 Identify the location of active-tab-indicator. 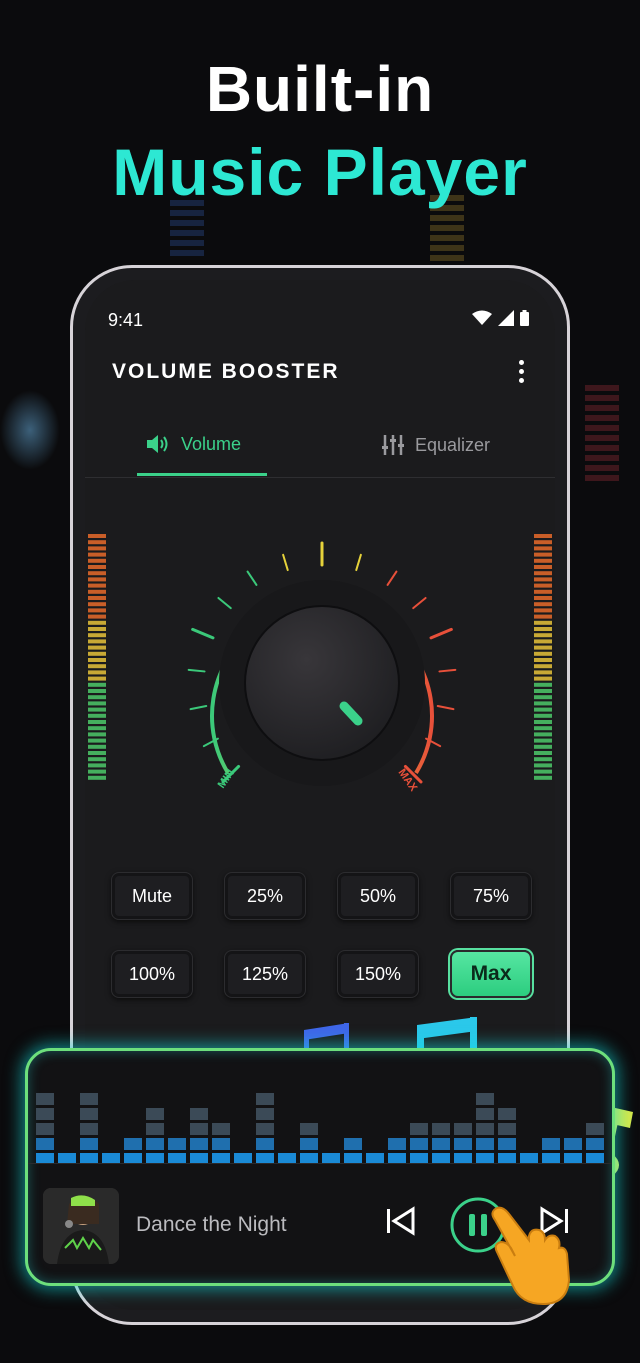
(202, 474).